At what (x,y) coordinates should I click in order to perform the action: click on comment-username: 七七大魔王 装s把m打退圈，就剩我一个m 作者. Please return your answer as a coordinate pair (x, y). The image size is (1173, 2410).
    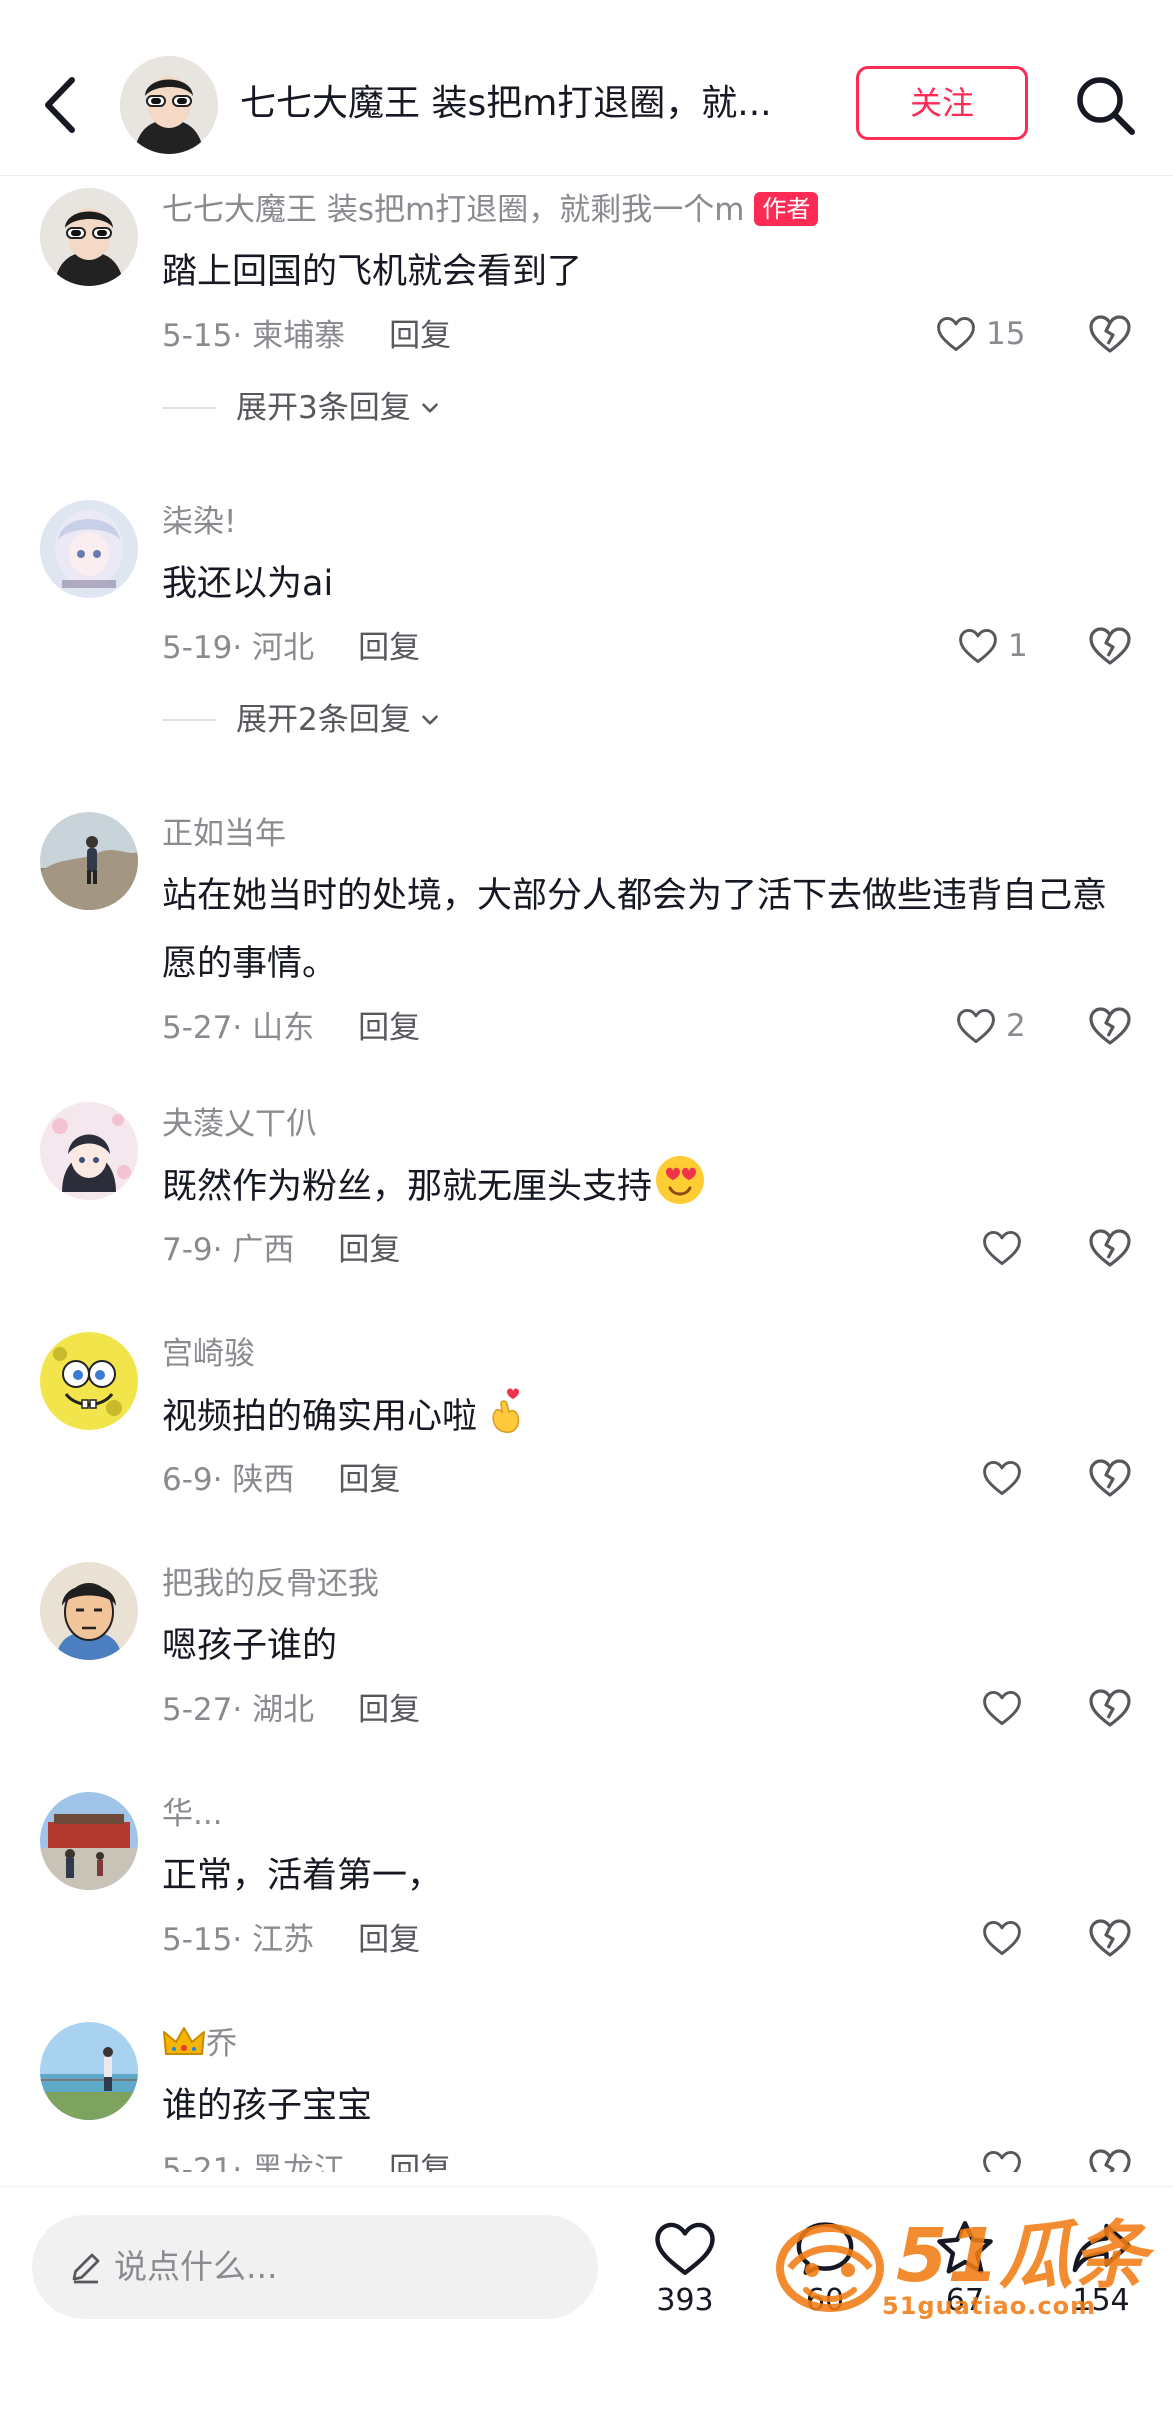
    Looking at the image, I should click on (490, 210).